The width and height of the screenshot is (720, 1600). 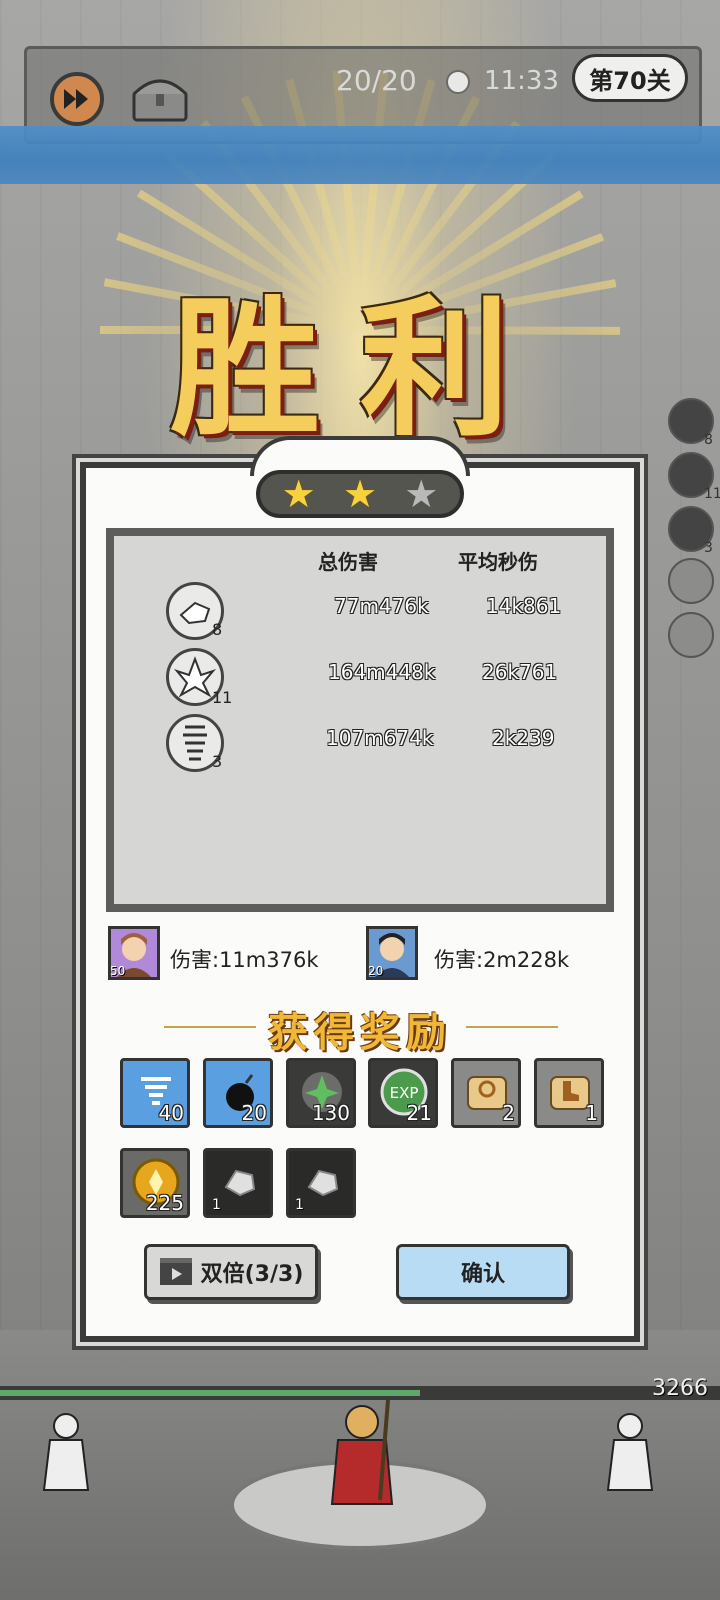 What do you see at coordinates (155, 1093) in the screenshot?
I see `reward-item: 40` at bounding box center [155, 1093].